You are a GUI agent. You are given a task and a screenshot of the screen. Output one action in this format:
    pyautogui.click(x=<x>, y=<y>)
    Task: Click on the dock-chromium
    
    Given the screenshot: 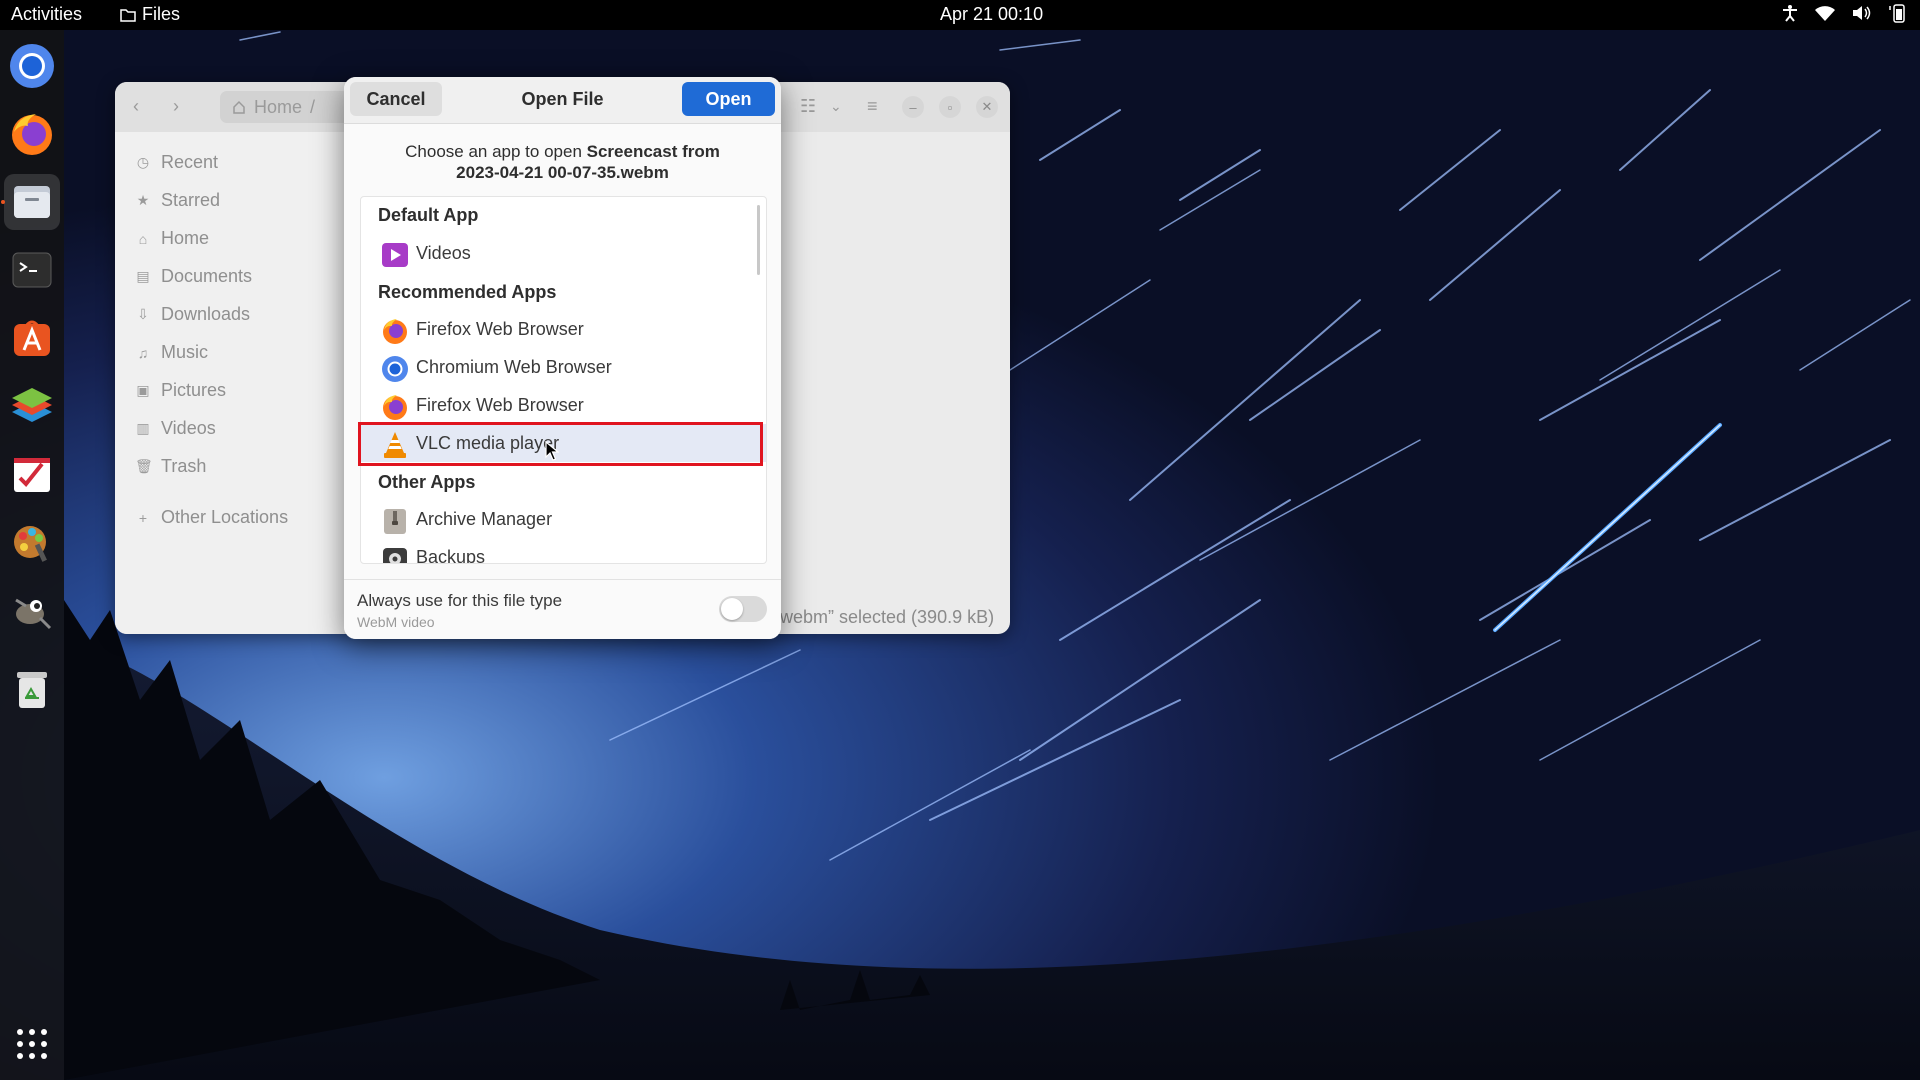 What is the action you would take?
    pyautogui.click(x=32, y=66)
    